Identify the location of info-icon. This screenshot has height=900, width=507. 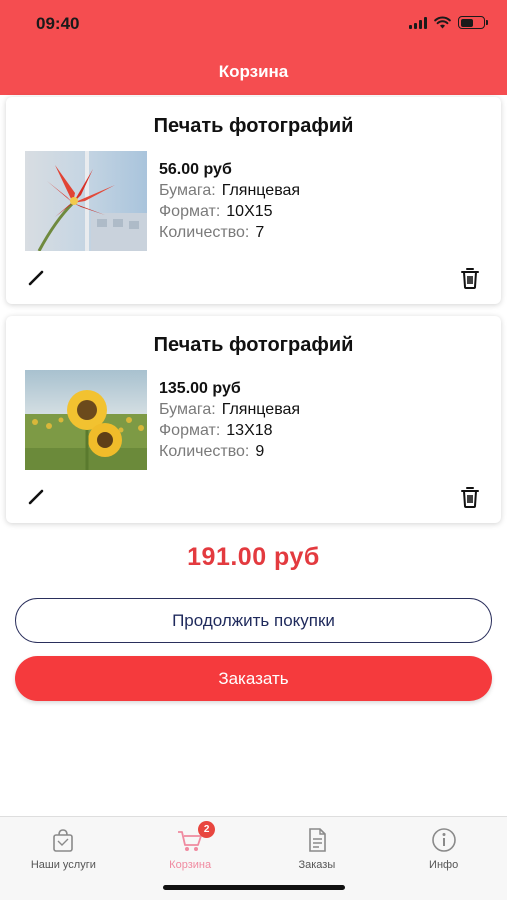
(444, 840).